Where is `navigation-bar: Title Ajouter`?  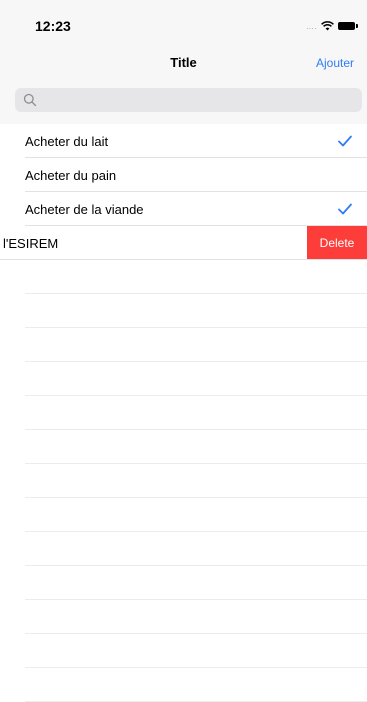
navigation-bar: Title Ajouter is located at coordinates (183, 61).